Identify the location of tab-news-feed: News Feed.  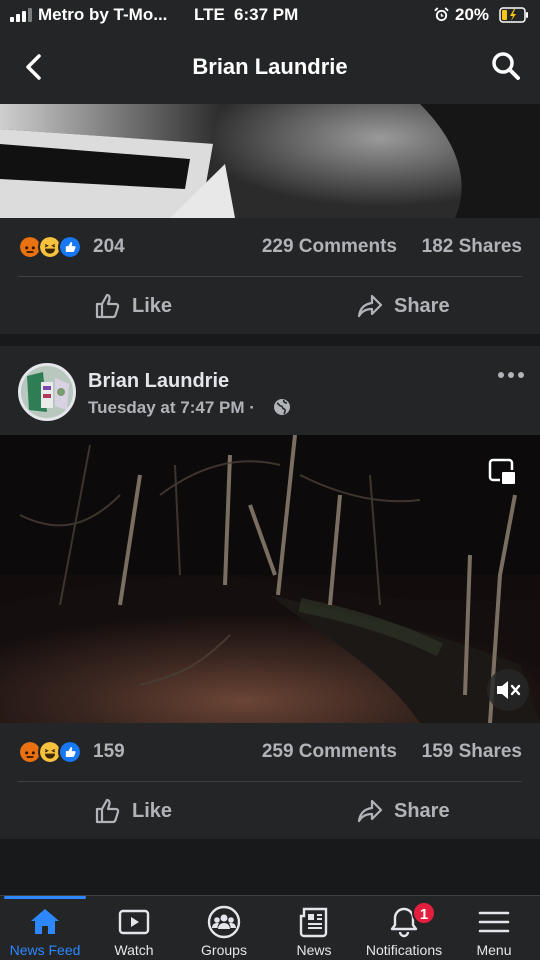
(45, 928).